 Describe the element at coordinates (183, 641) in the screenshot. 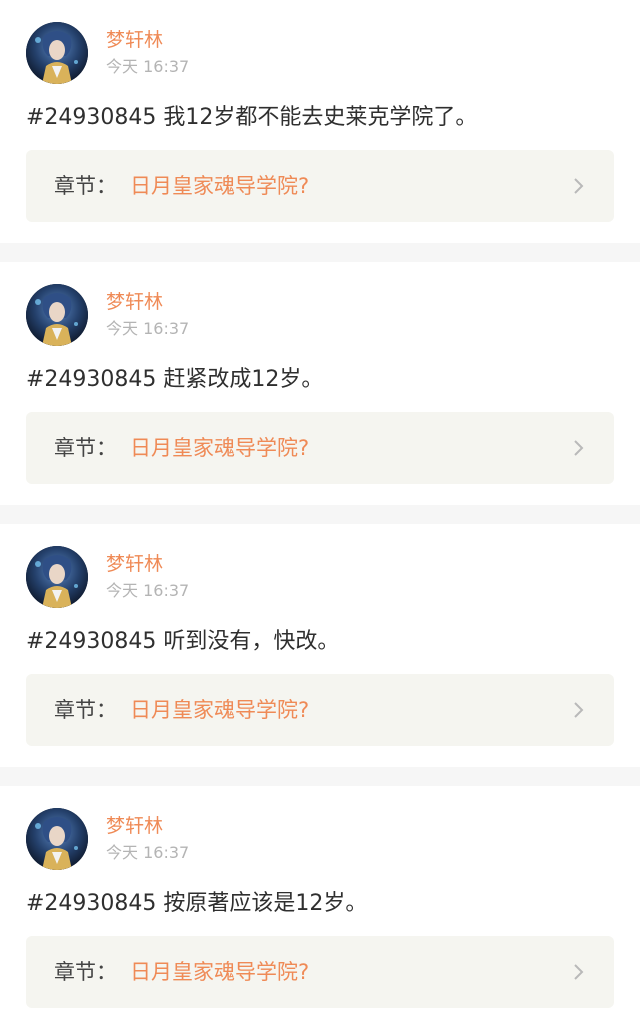

I see `comment-text: #24930845 听到没有，快改。` at that location.